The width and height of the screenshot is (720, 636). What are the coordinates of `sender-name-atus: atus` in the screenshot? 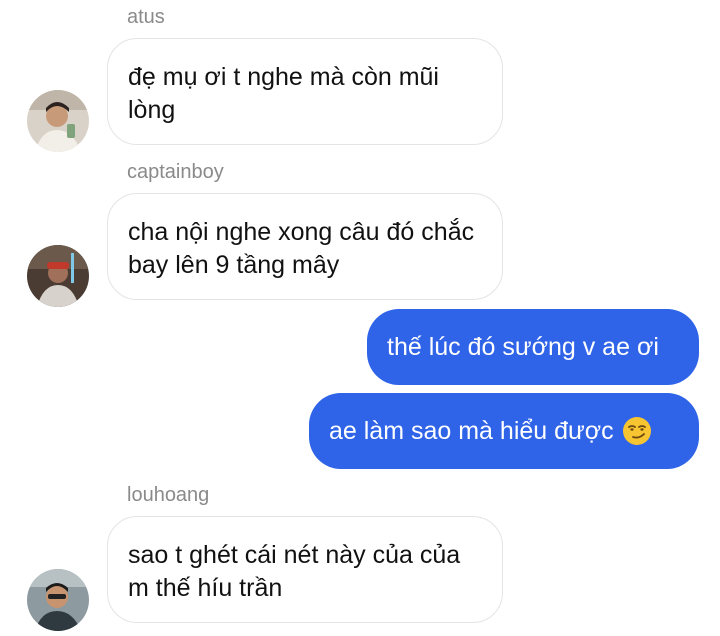 It's located at (146, 17).